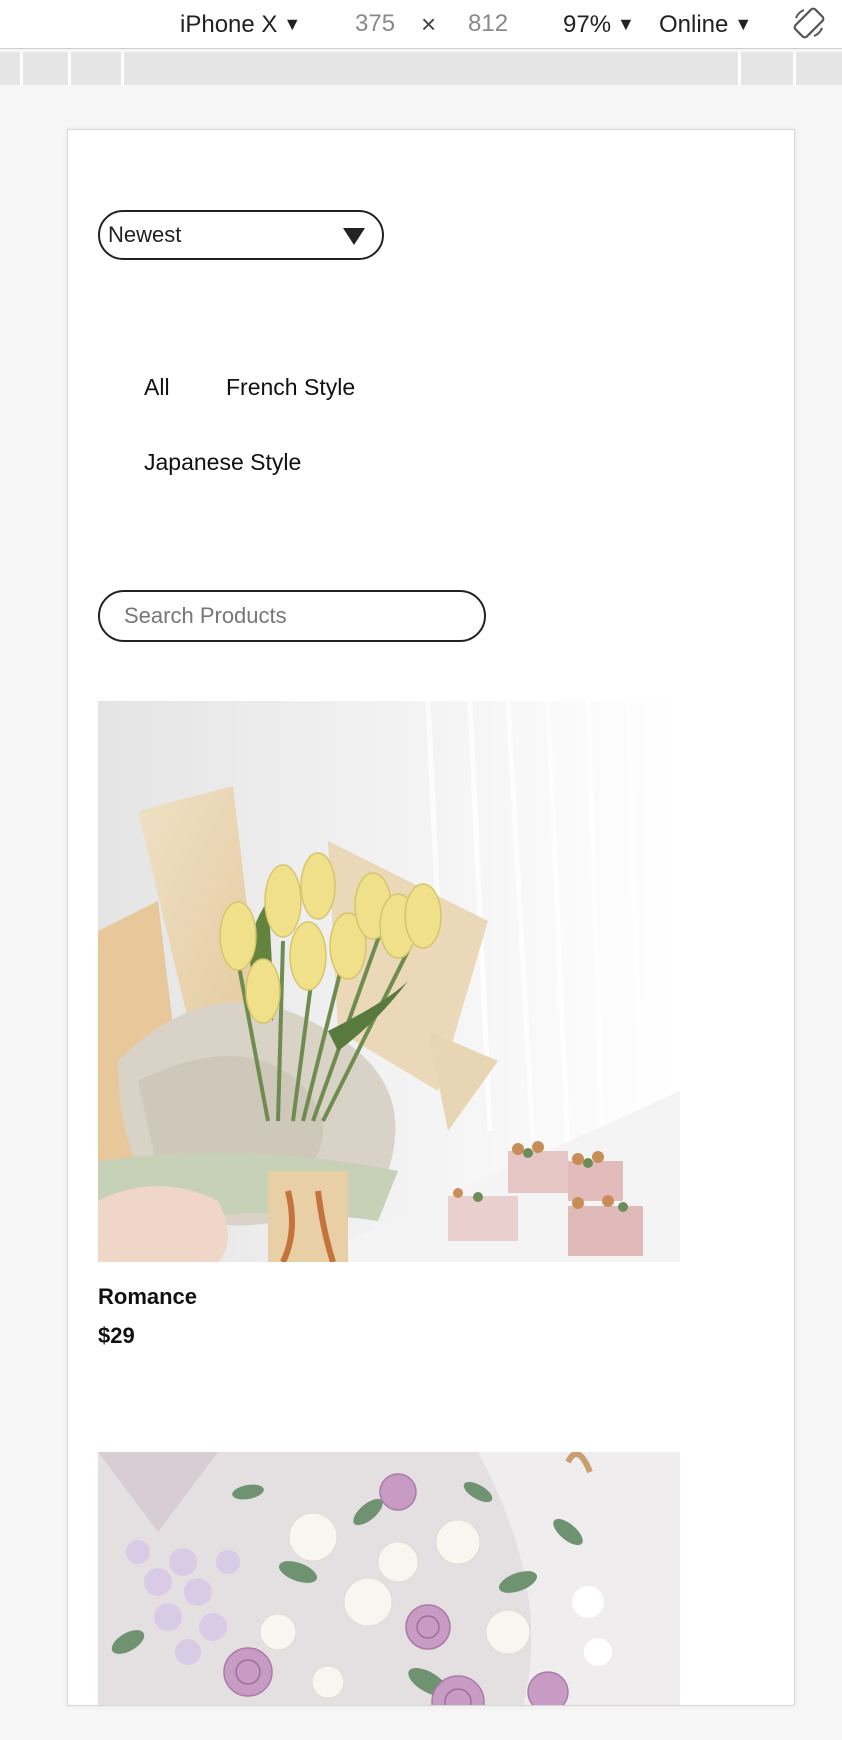  I want to click on device-select: iPhone X ▼, so click(240, 24).